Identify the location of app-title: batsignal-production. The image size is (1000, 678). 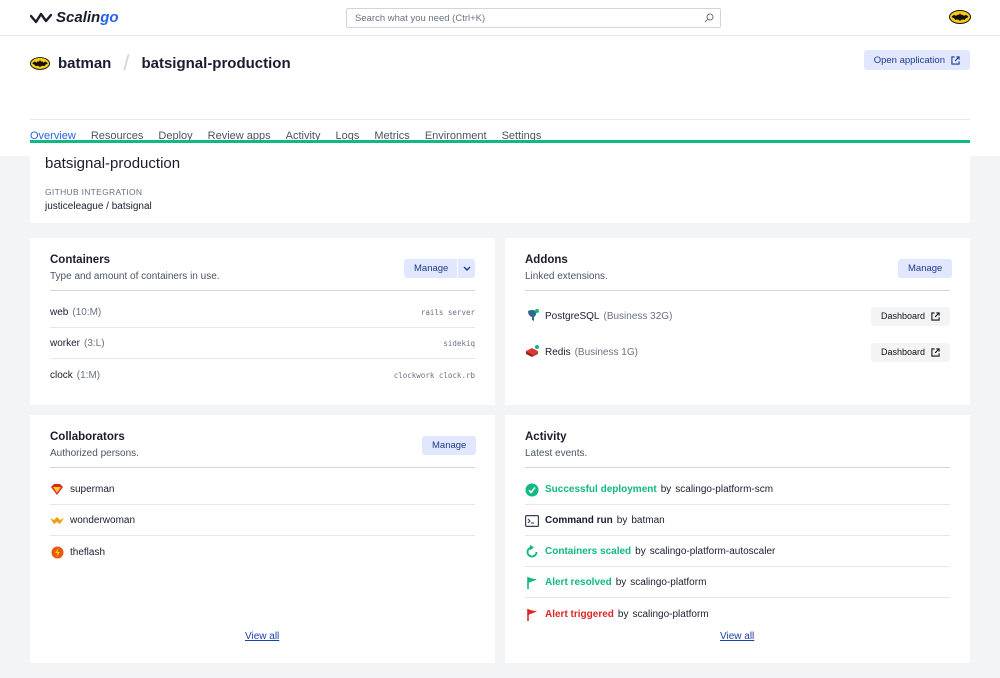
(113, 163).